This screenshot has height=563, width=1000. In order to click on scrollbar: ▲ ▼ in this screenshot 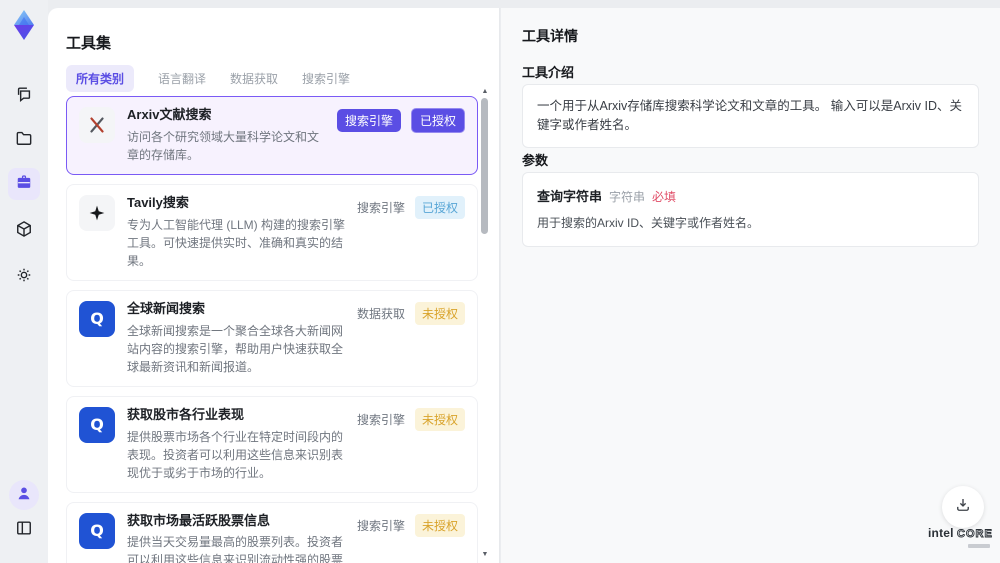, I will do `click(485, 324)`.